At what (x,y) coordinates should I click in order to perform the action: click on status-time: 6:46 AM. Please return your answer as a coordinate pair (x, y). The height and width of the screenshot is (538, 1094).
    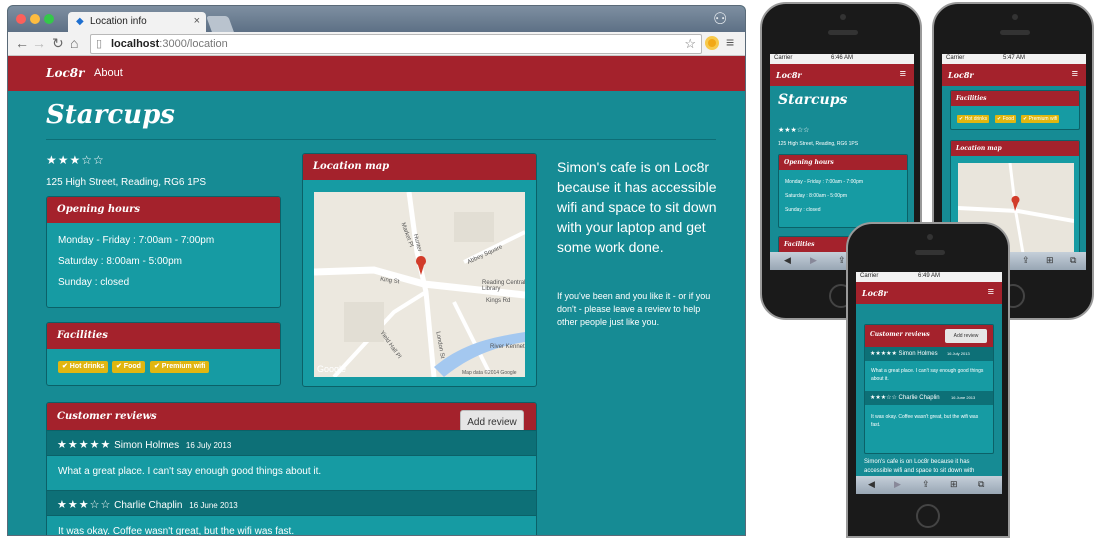
    Looking at the image, I should click on (841, 58).